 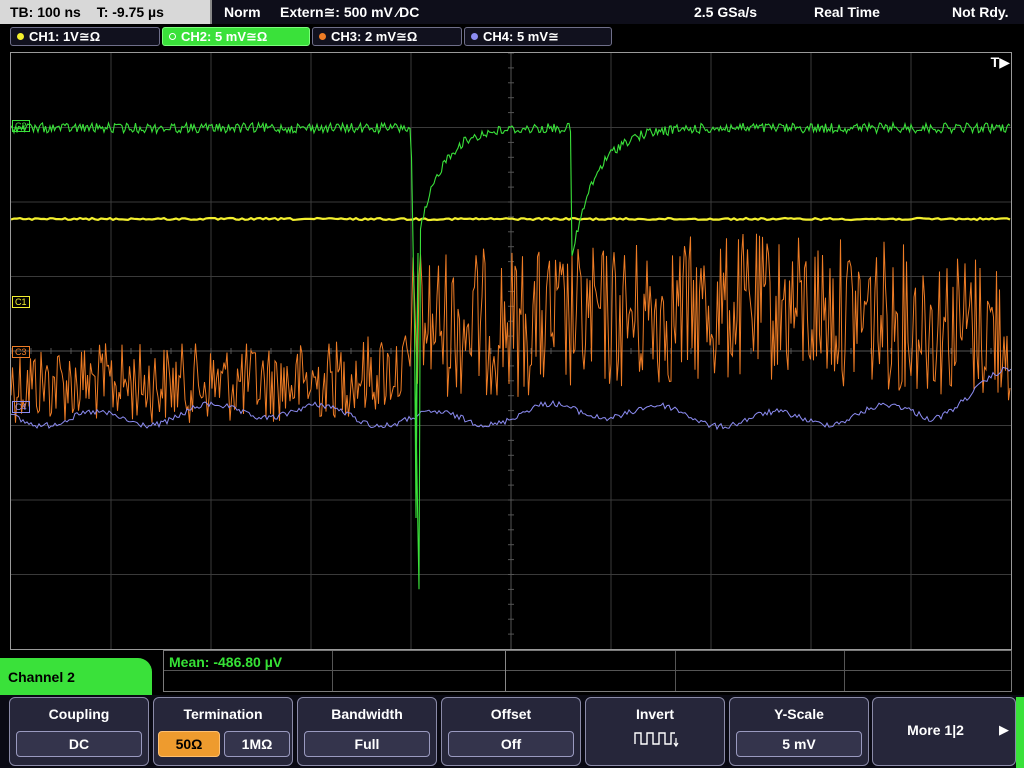 What do you see at coordinates (367, 744) in the screenshot?
I see `bandwidth-value: Full` at bounding box center [367, 744].